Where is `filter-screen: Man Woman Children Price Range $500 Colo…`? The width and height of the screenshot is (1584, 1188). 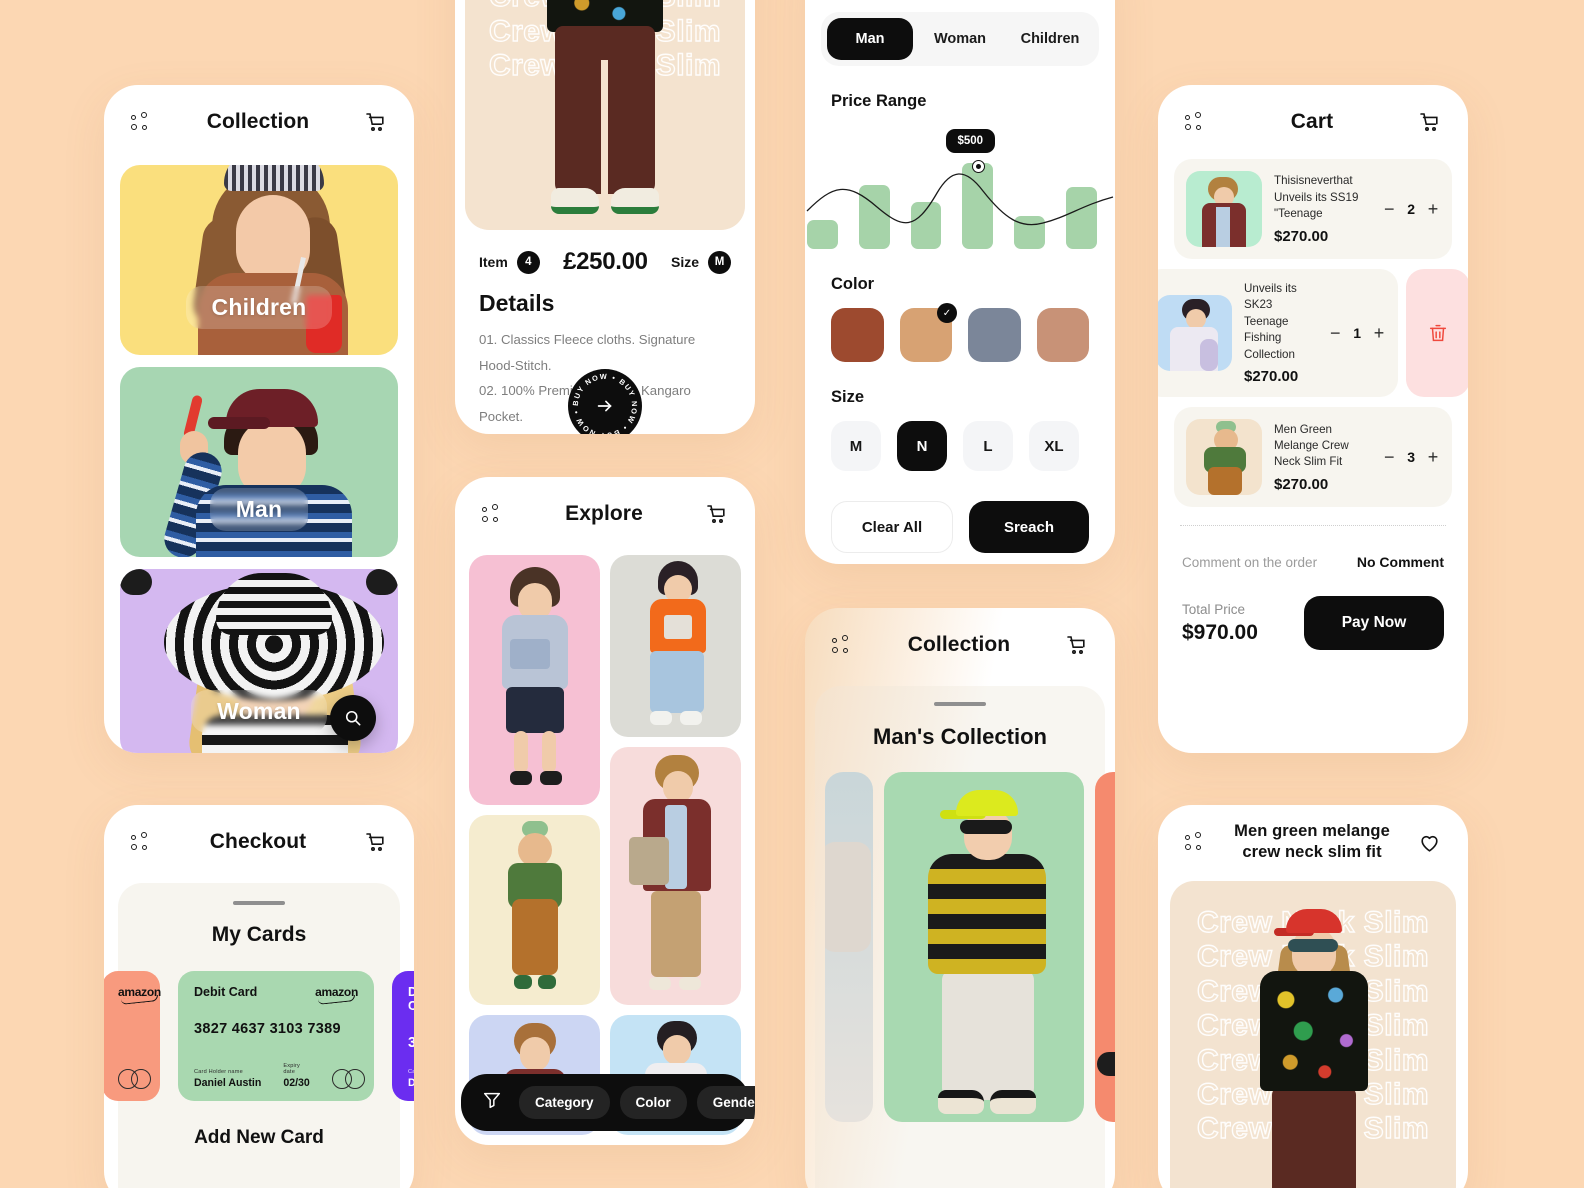
filter-screen: Man Woman Children Price Range $500 Colo… is located at coordinates (960, 282).